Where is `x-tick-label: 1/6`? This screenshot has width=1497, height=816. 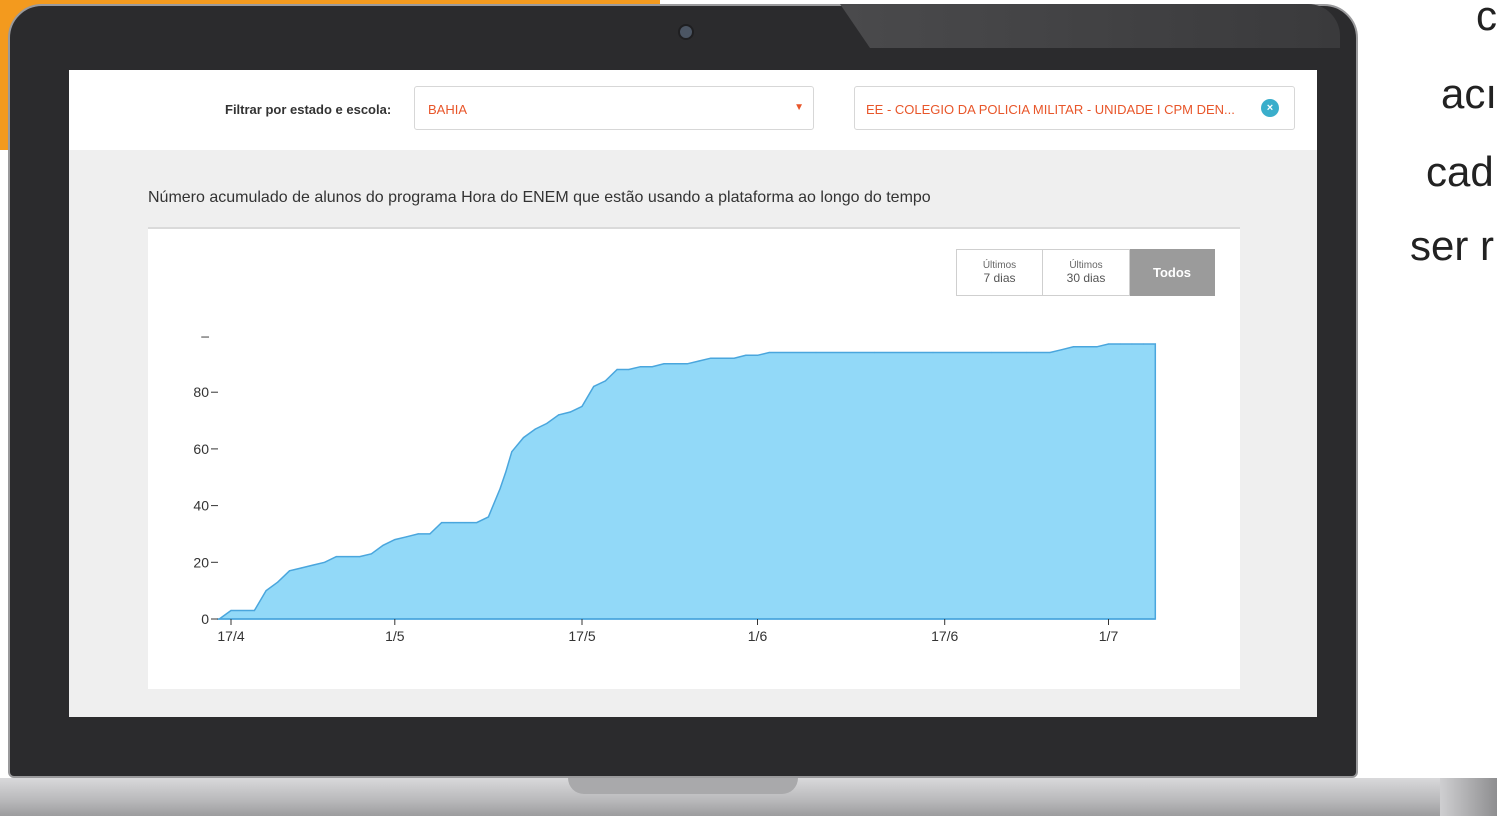
x-tick-label: 1/6 is located at coordinates (758, 636).